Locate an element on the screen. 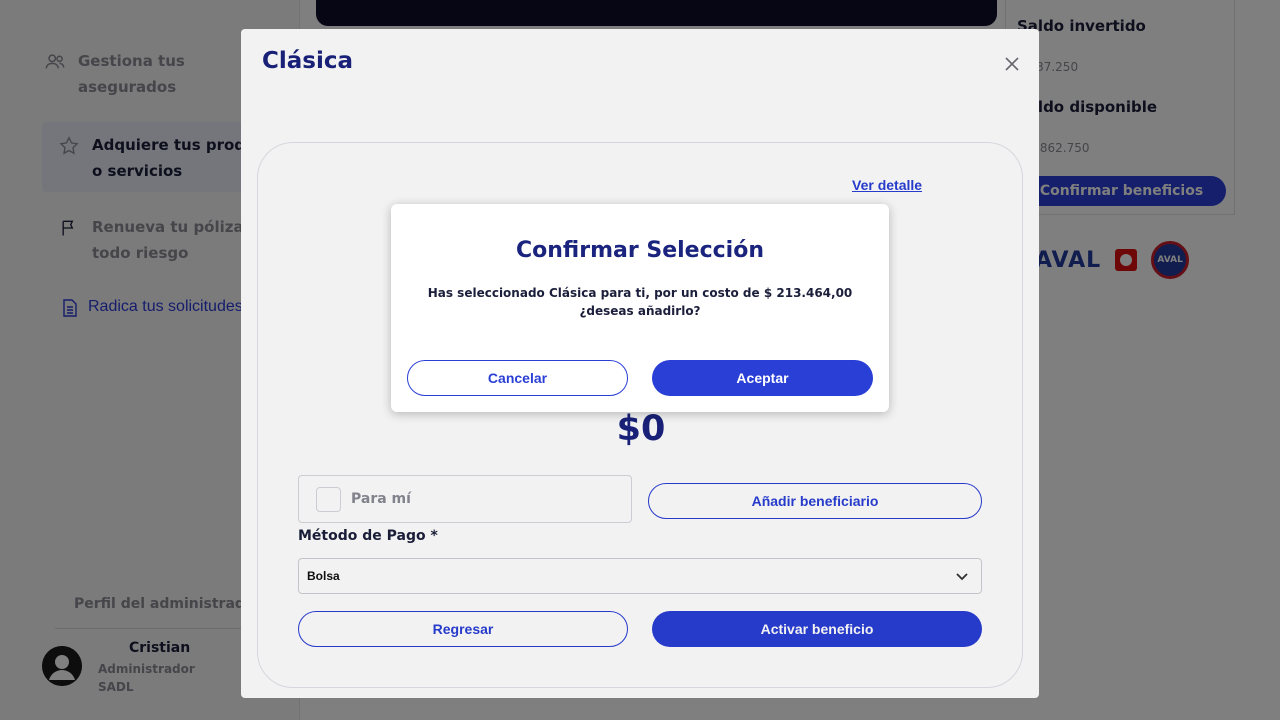  cancel-button: Cancelar is located at coordinates (517, 378).